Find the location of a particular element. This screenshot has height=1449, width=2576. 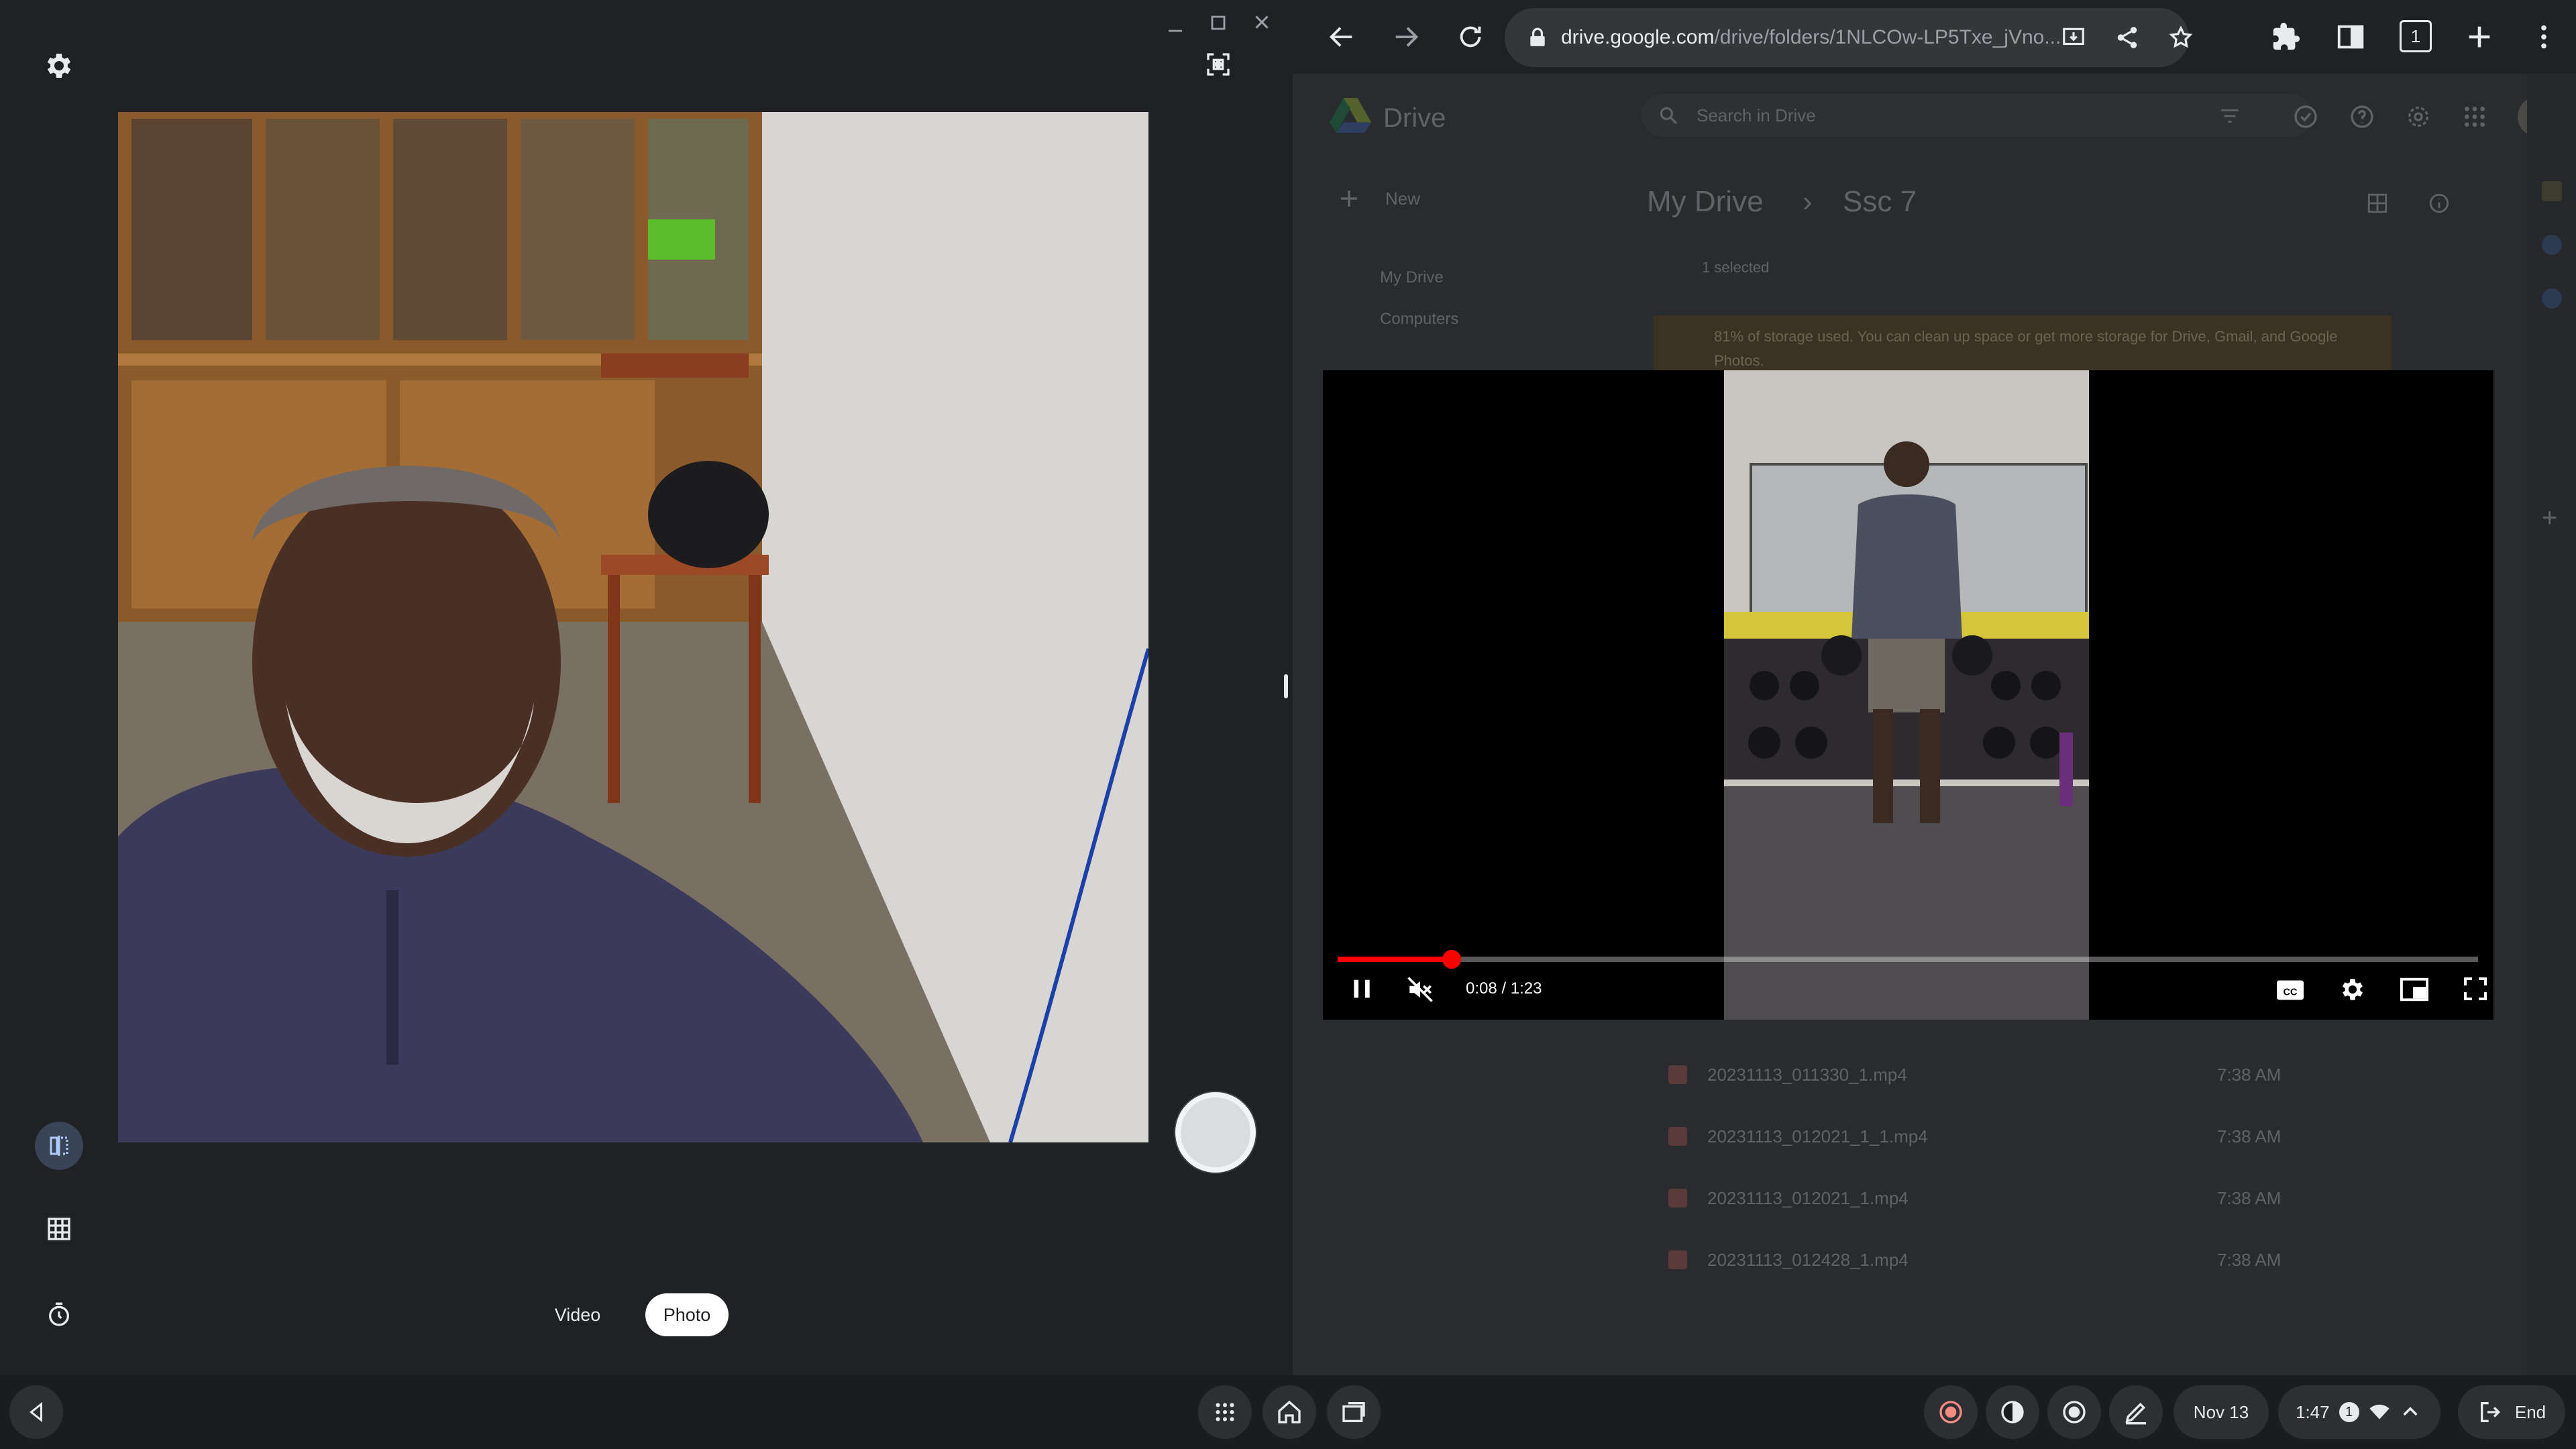

grid-view-icon is located at coordinates (2377, 203).